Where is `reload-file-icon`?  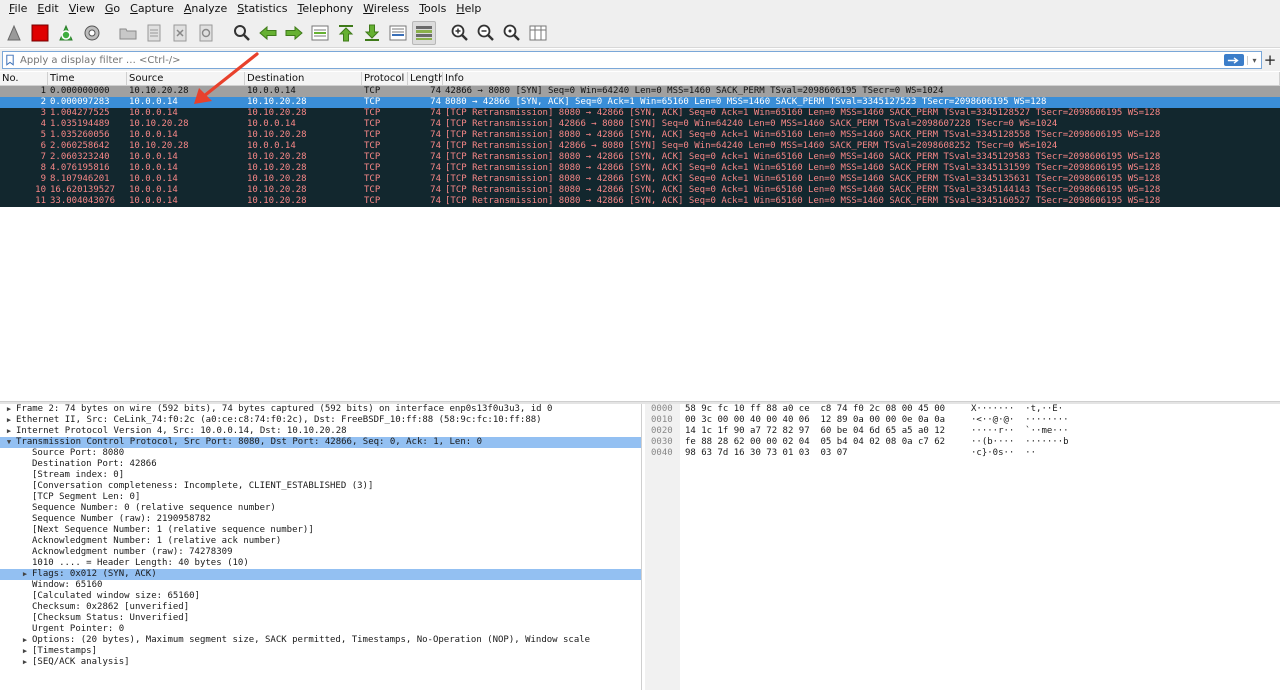 reload-file-icon is located at coordinates (206, 33).